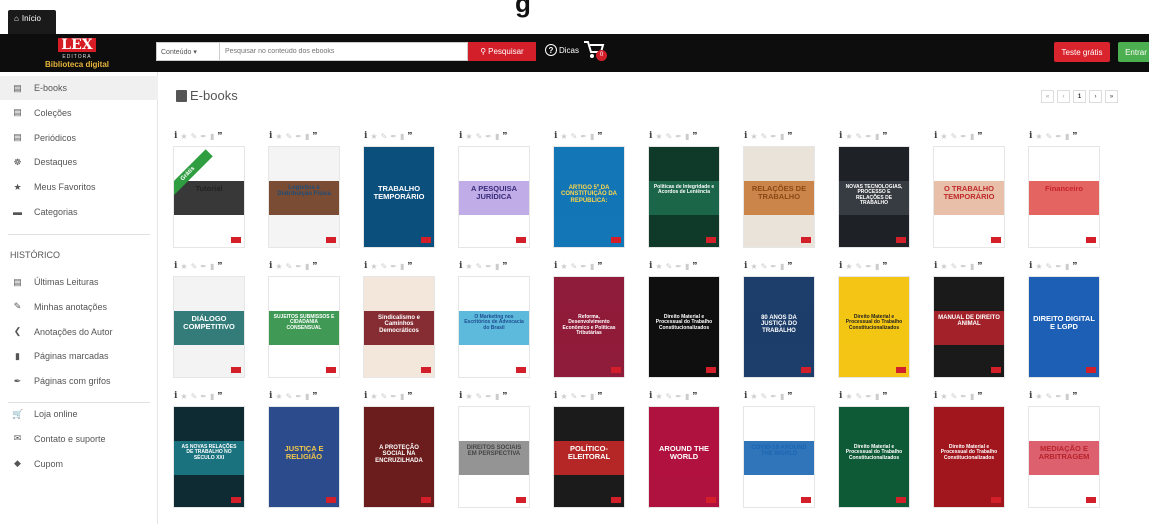 The image size is (1149, 524). I want to click on ebook-card: i ★ ✎ ✒ ▮” DIREITO DIGITAL E LGPD, so click(1064, 318).